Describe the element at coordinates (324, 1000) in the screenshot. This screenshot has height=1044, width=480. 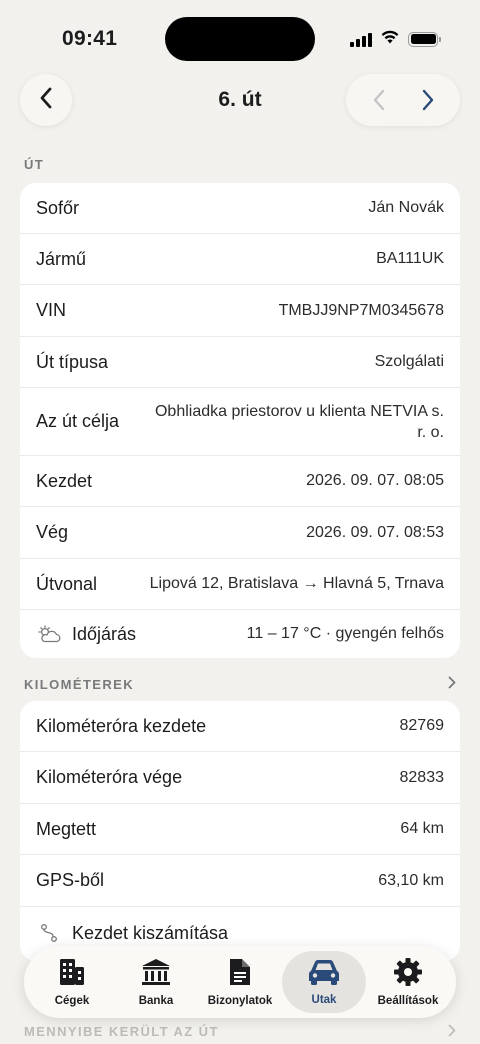
I see `tab-label: Utak` at that location.